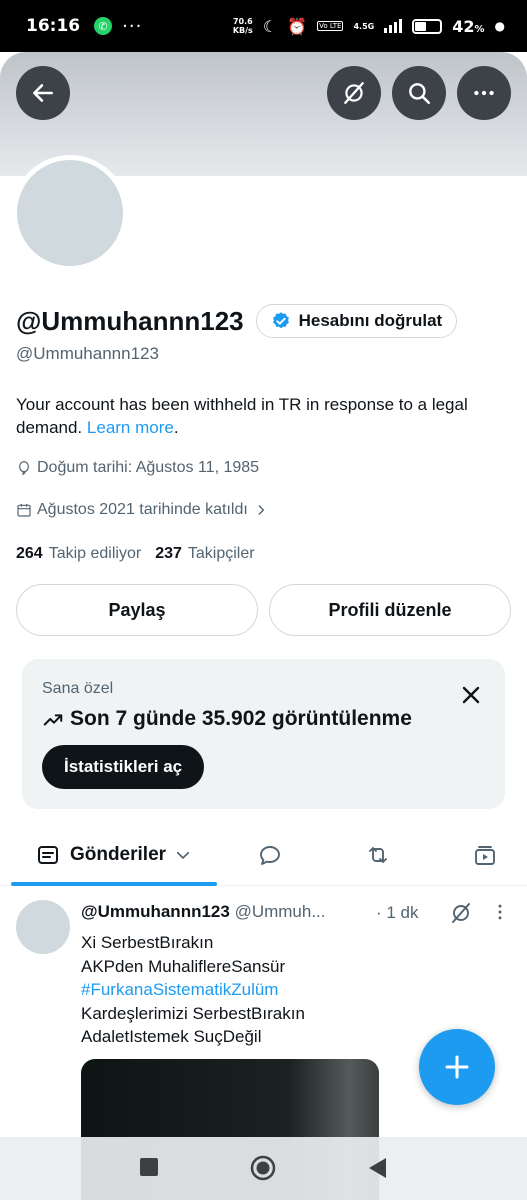 The width and height of the screenshot is (527, 1200). Describe the element at coordinates (370, 320) in the screenshot. I see `verify-label: Hesabını doğrulat` at that location.